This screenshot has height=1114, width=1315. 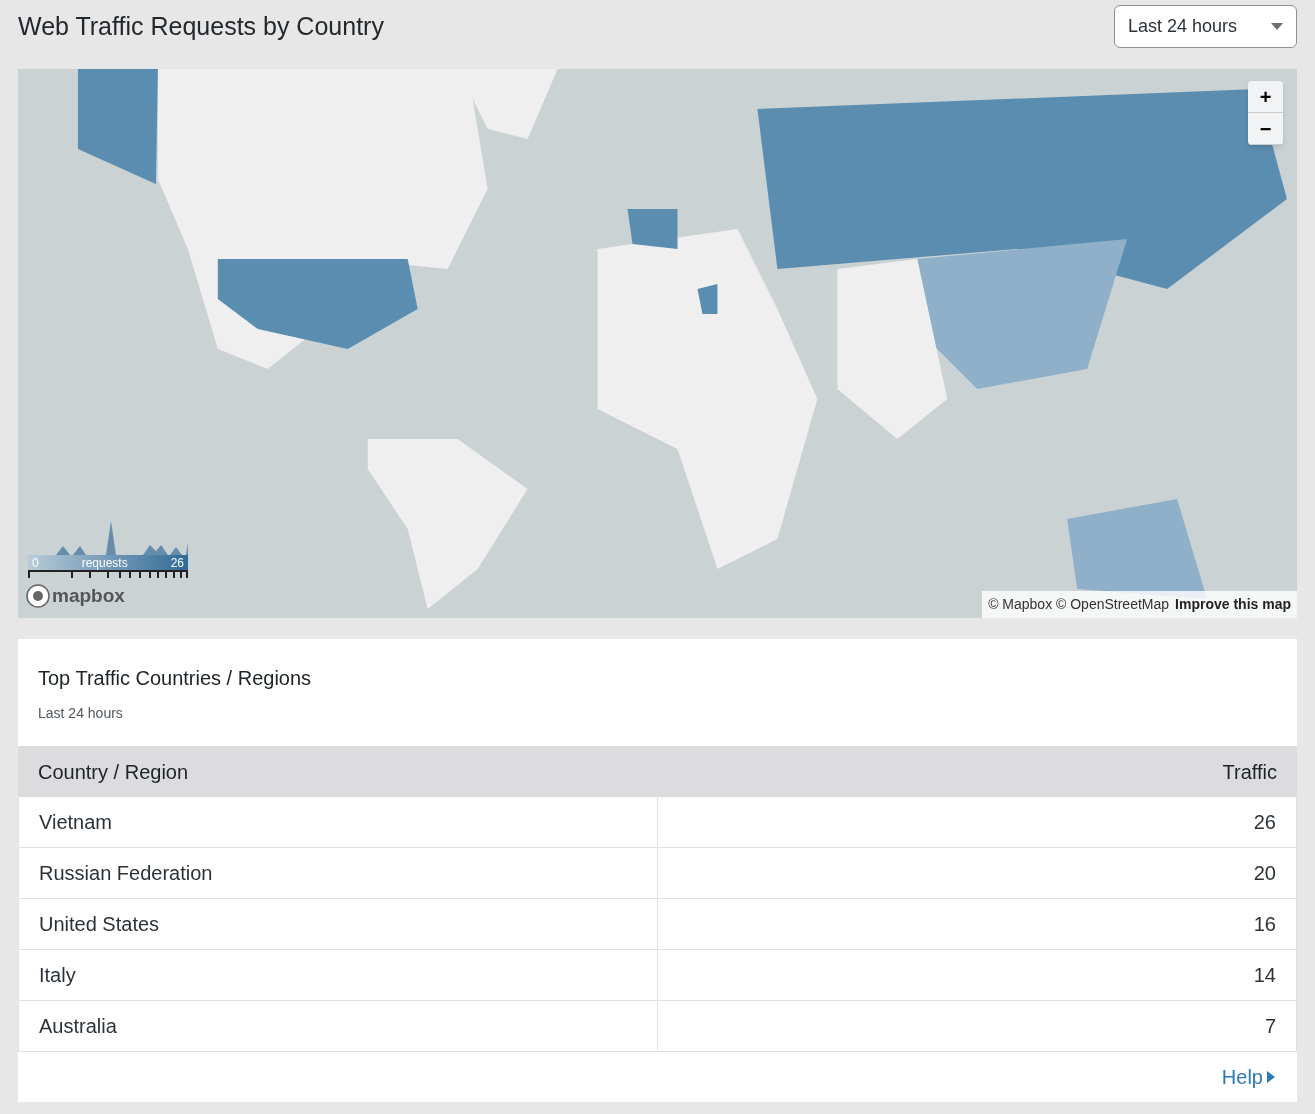 What do you see at coordinates (108, 574) in the screenshot?
I see `legend-scale-icon` at bounding box center [108, 574].